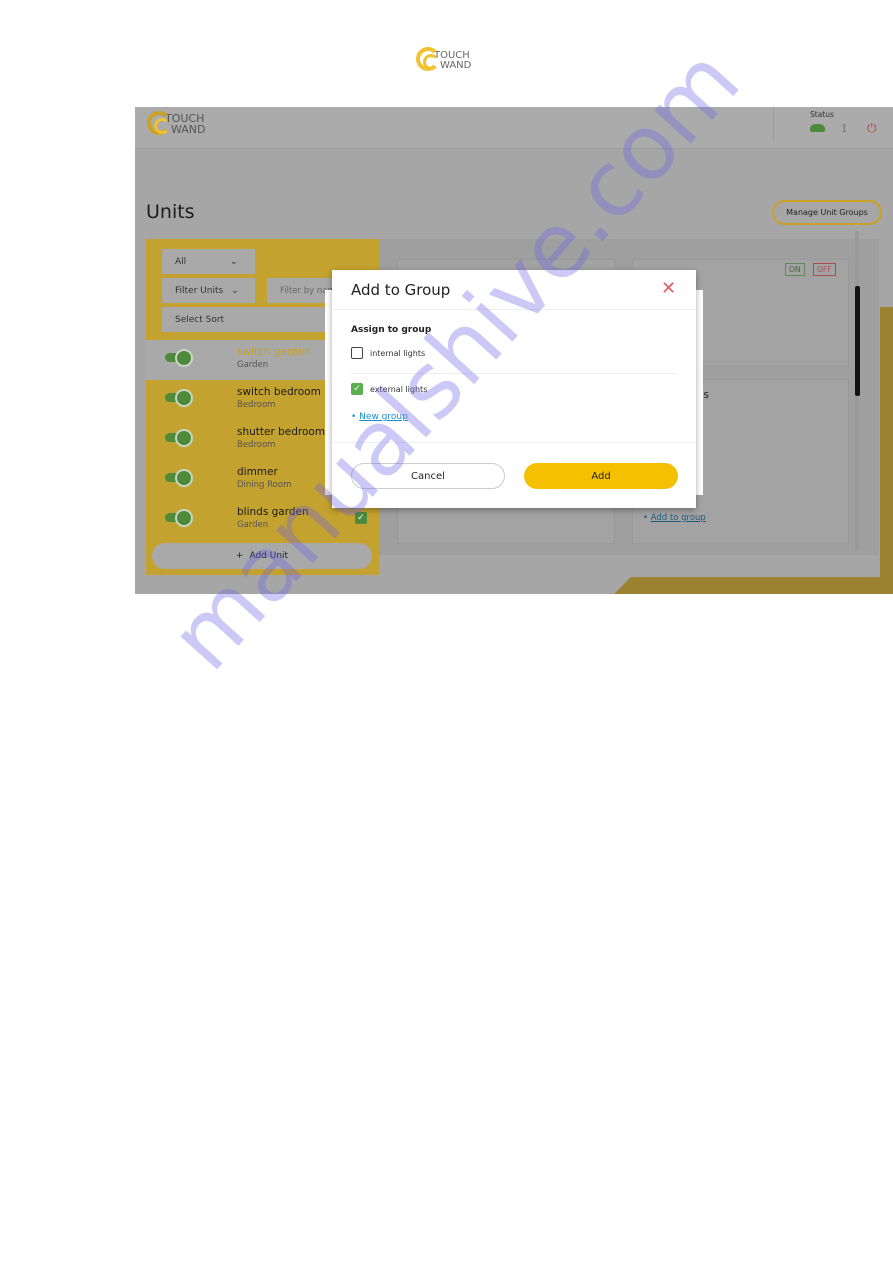  Describe the element at coordinates (443, 59) in the screenshot. I see `touchwand-logo: TOUCH WAND` at that location.